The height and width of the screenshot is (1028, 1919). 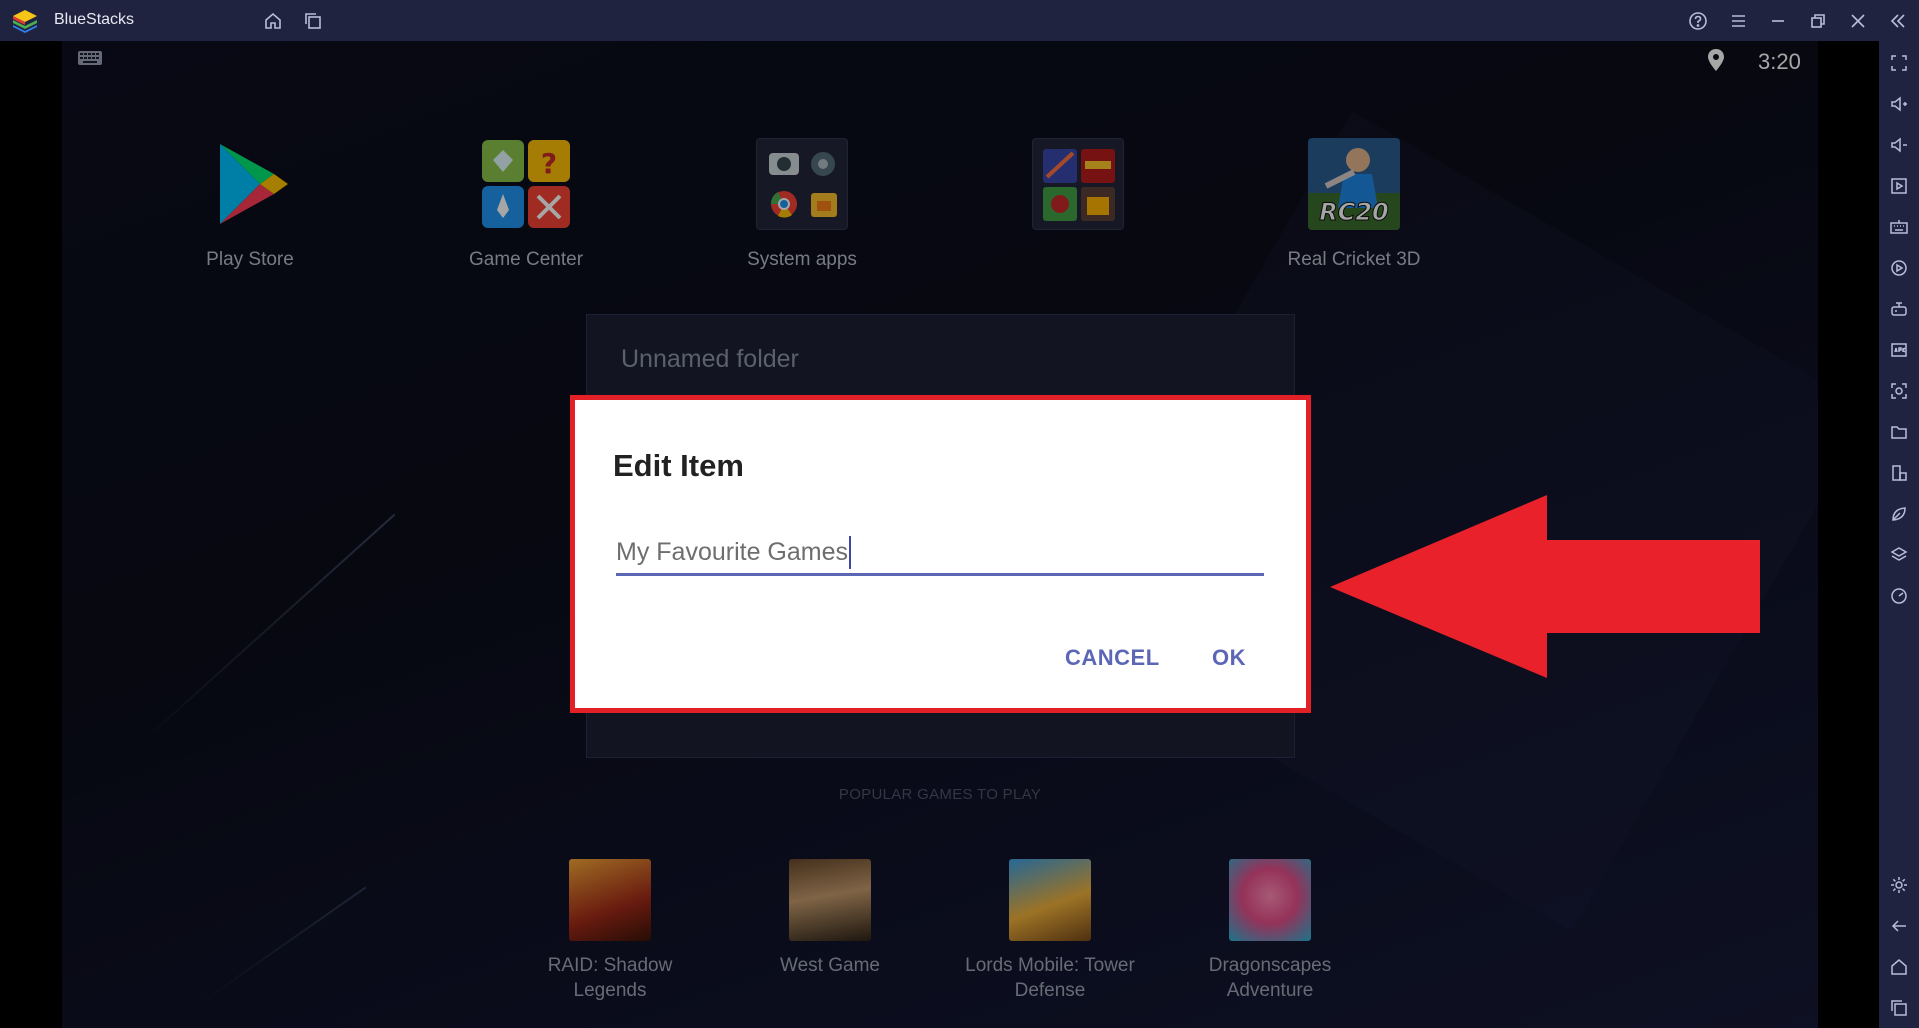 I want to click on back-icon, so click(x=1899, y=926).